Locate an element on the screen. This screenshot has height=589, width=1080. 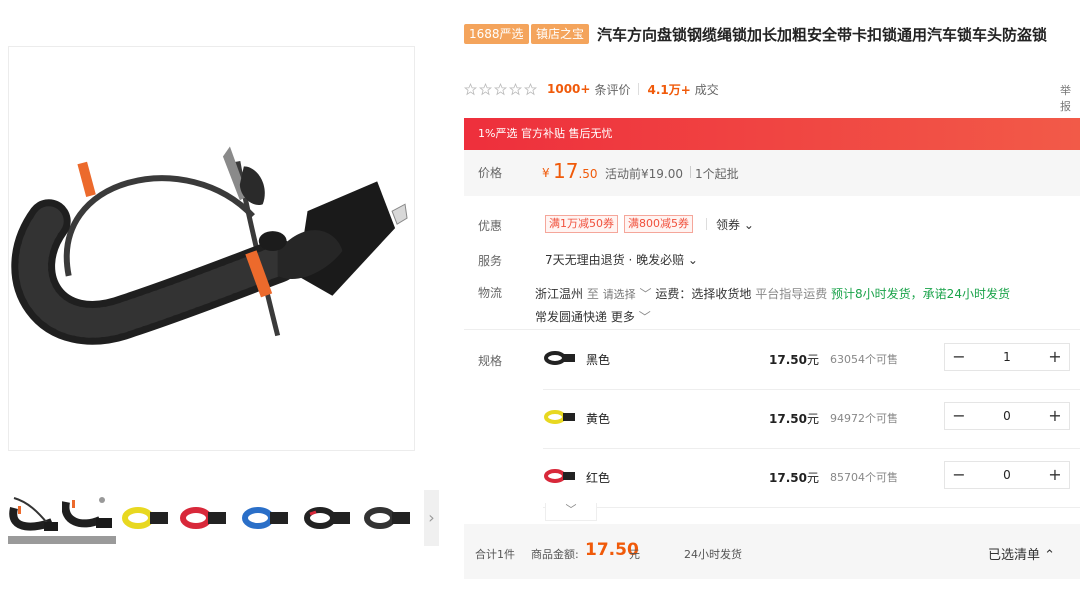
quantity-input: 1 is located at coordinates (1007, 357).